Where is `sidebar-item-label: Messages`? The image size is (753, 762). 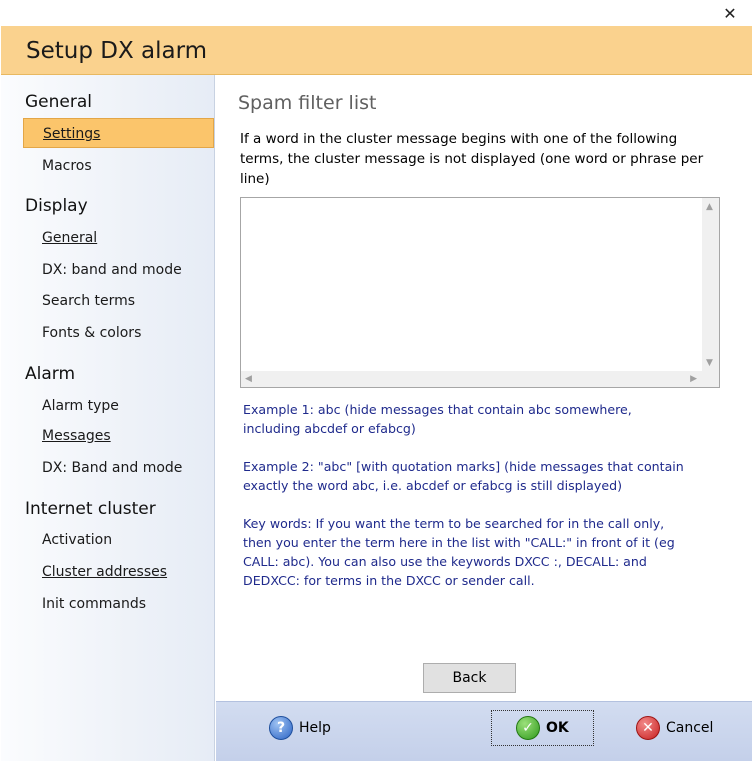
sidebar-item-label: Messages is located at coordinates (76, 436).